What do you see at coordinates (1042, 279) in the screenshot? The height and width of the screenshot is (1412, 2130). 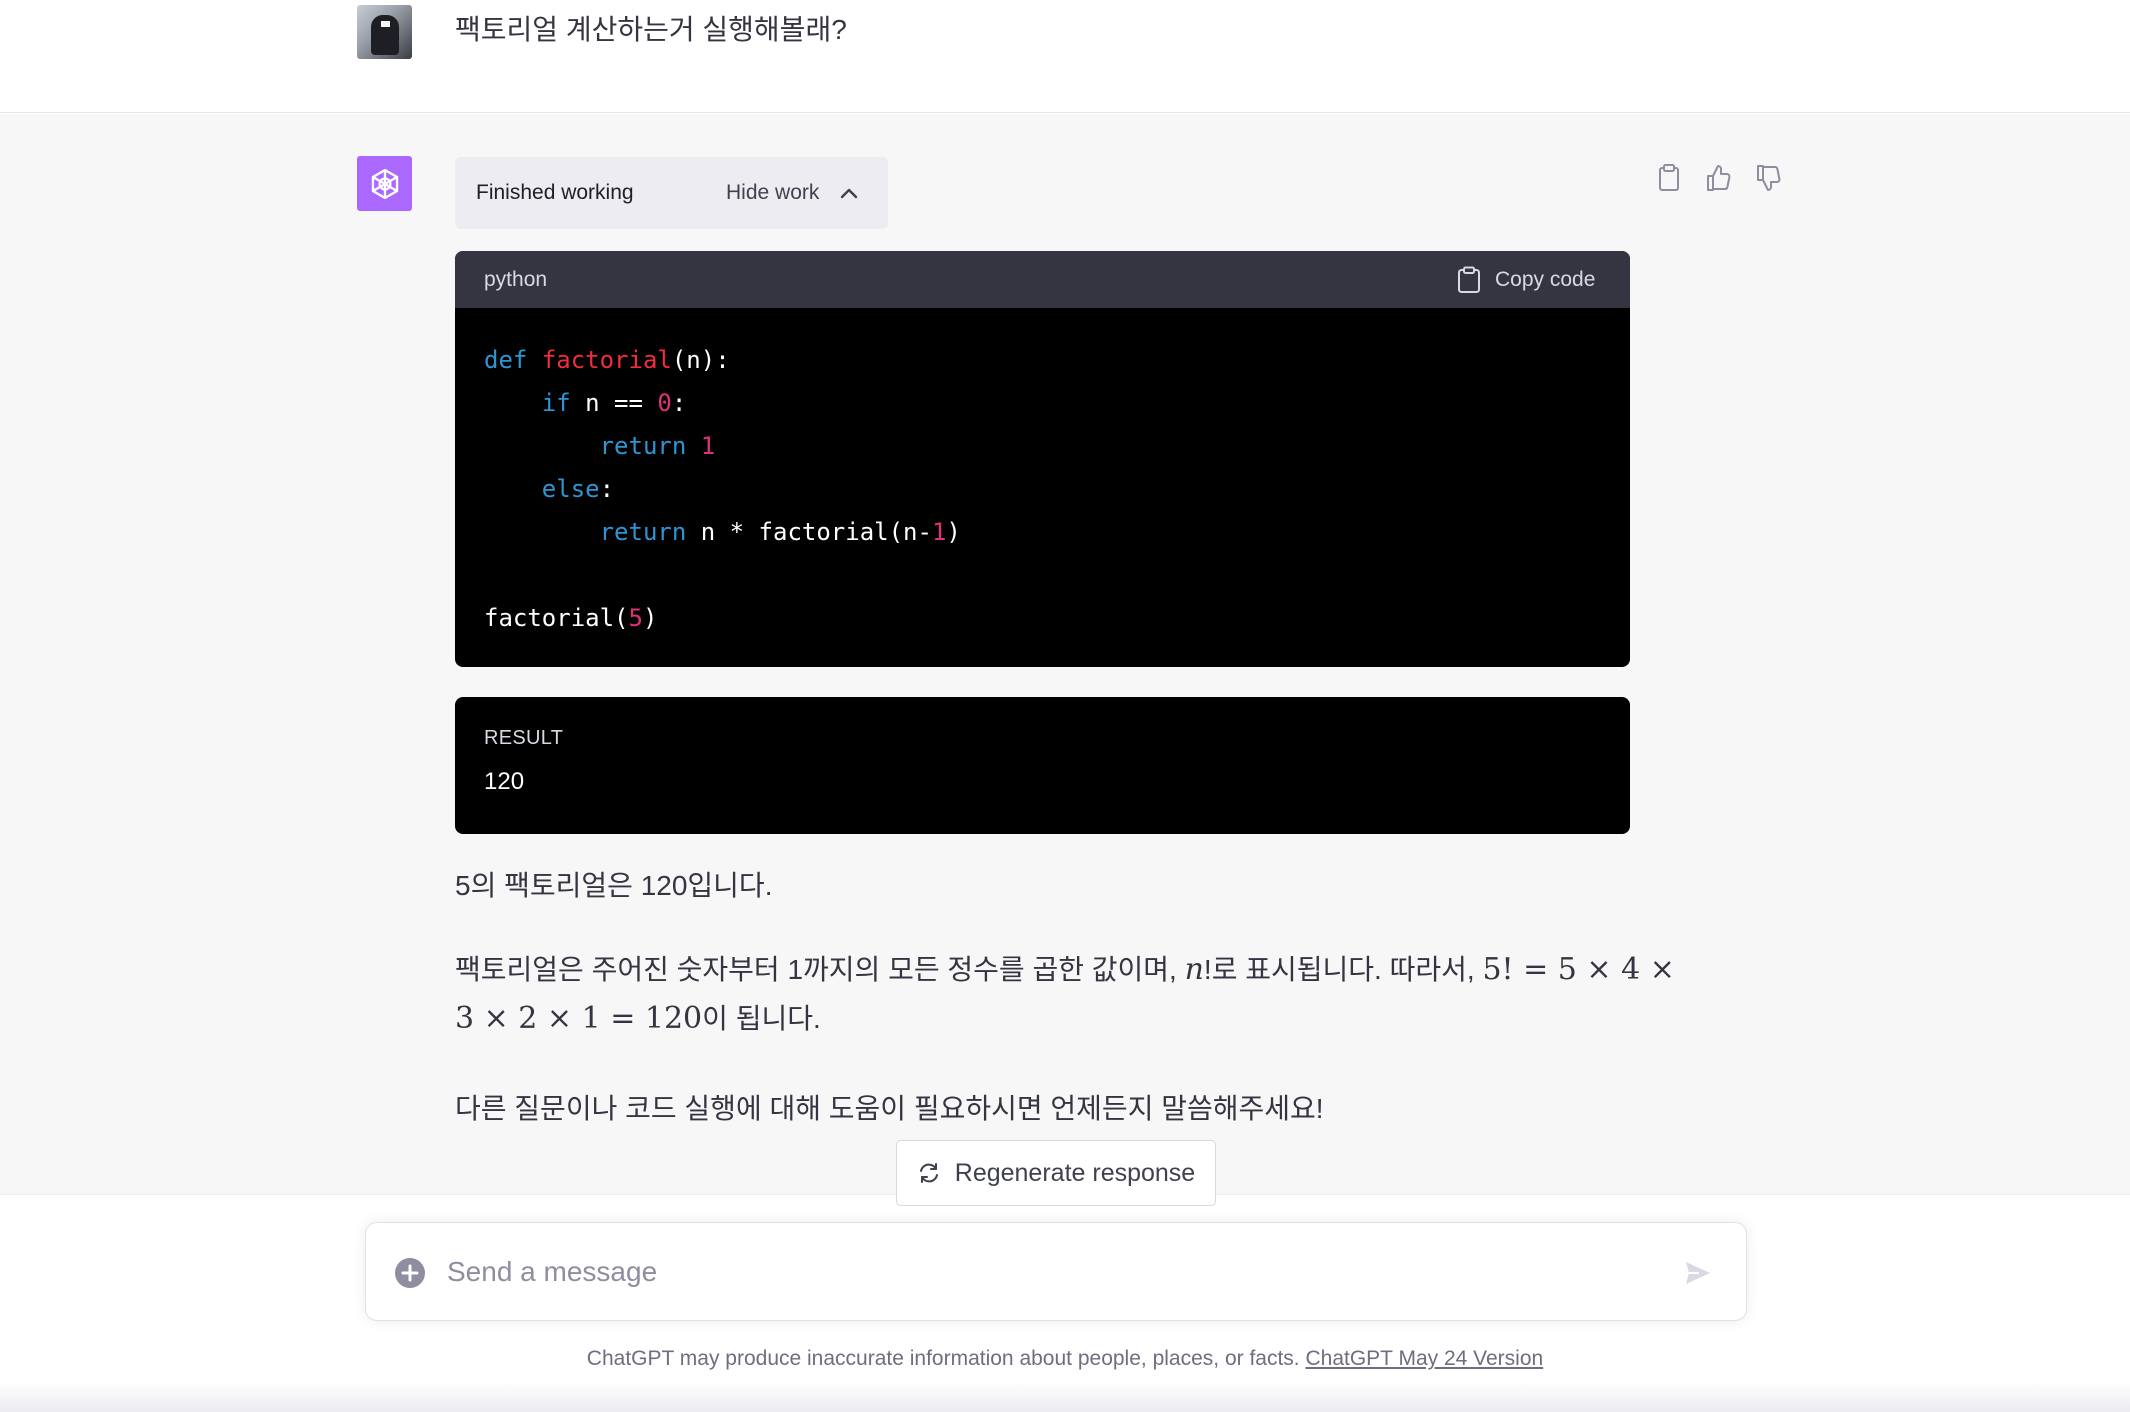 I see `code-header: python Copy code` at bounding box center [1042, 279].